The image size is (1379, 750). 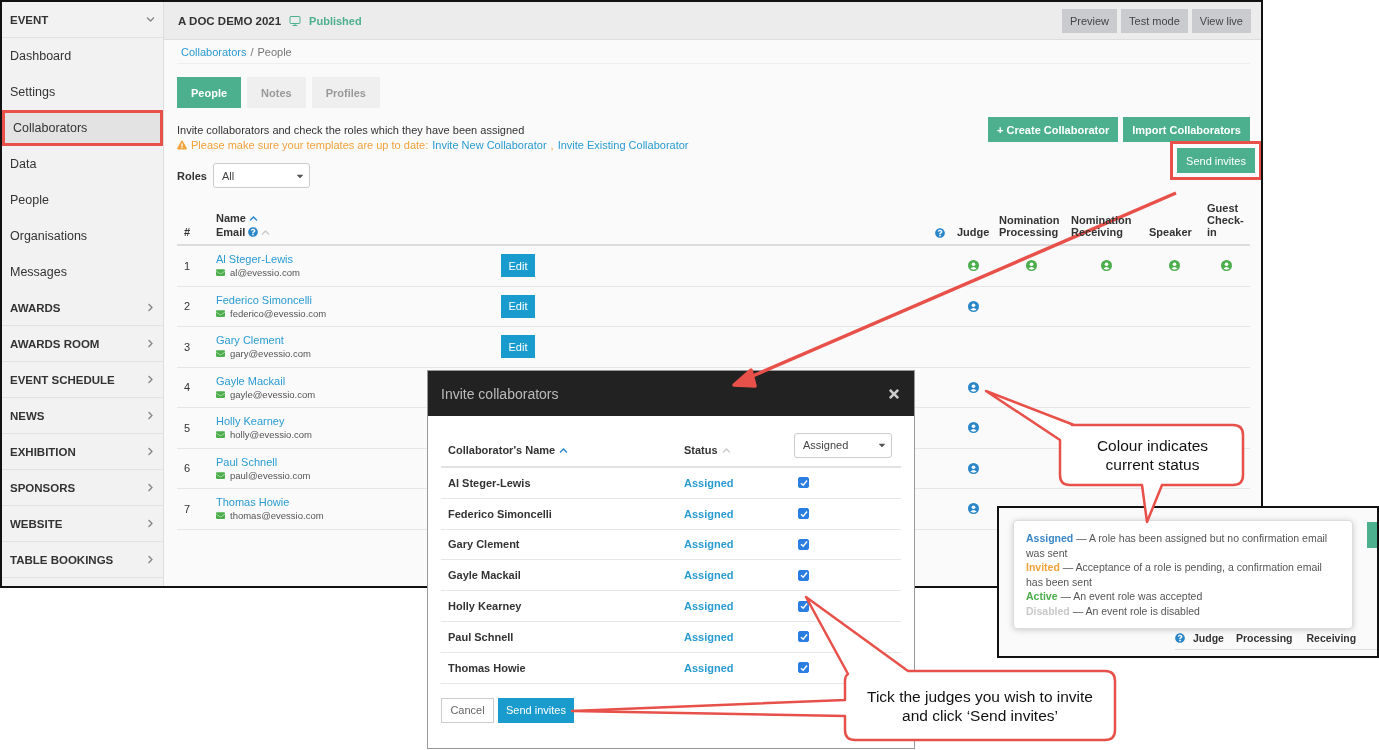 What do you see at coordinates (187, 306) in the screenshot?
I see `row-number: 2` at bounding box center [187, 306].